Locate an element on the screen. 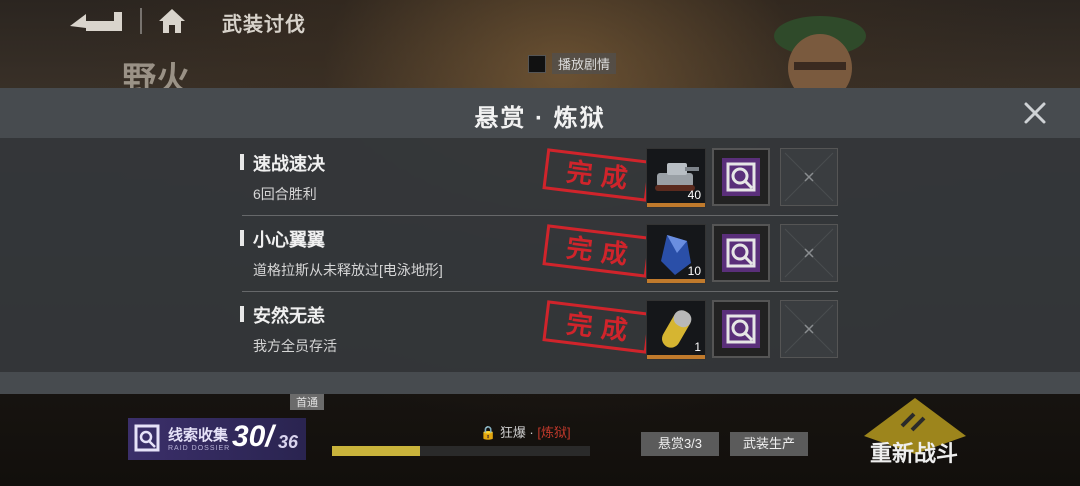 Image resolution: width=1080 pixels, height=486 pixels. modal-footer is located at coordinates (540, 383).